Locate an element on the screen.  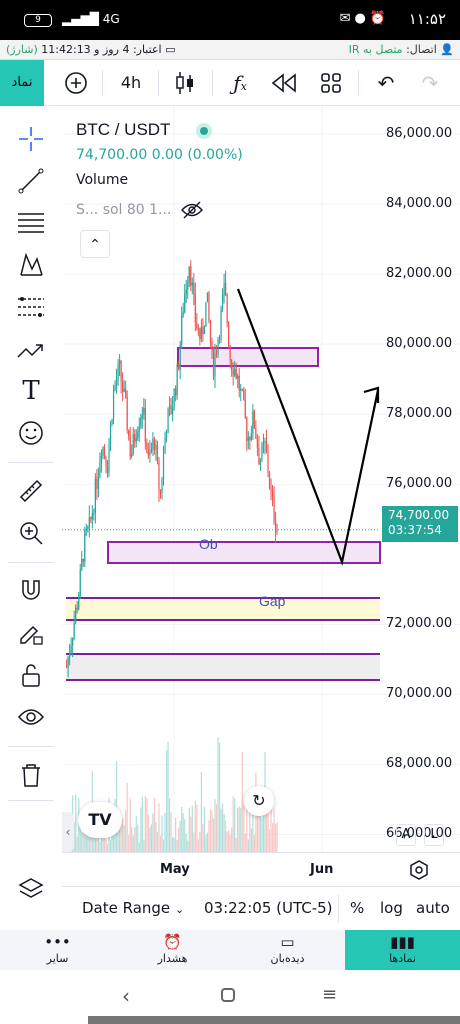
projection-path is located at coordinates (308, 427).